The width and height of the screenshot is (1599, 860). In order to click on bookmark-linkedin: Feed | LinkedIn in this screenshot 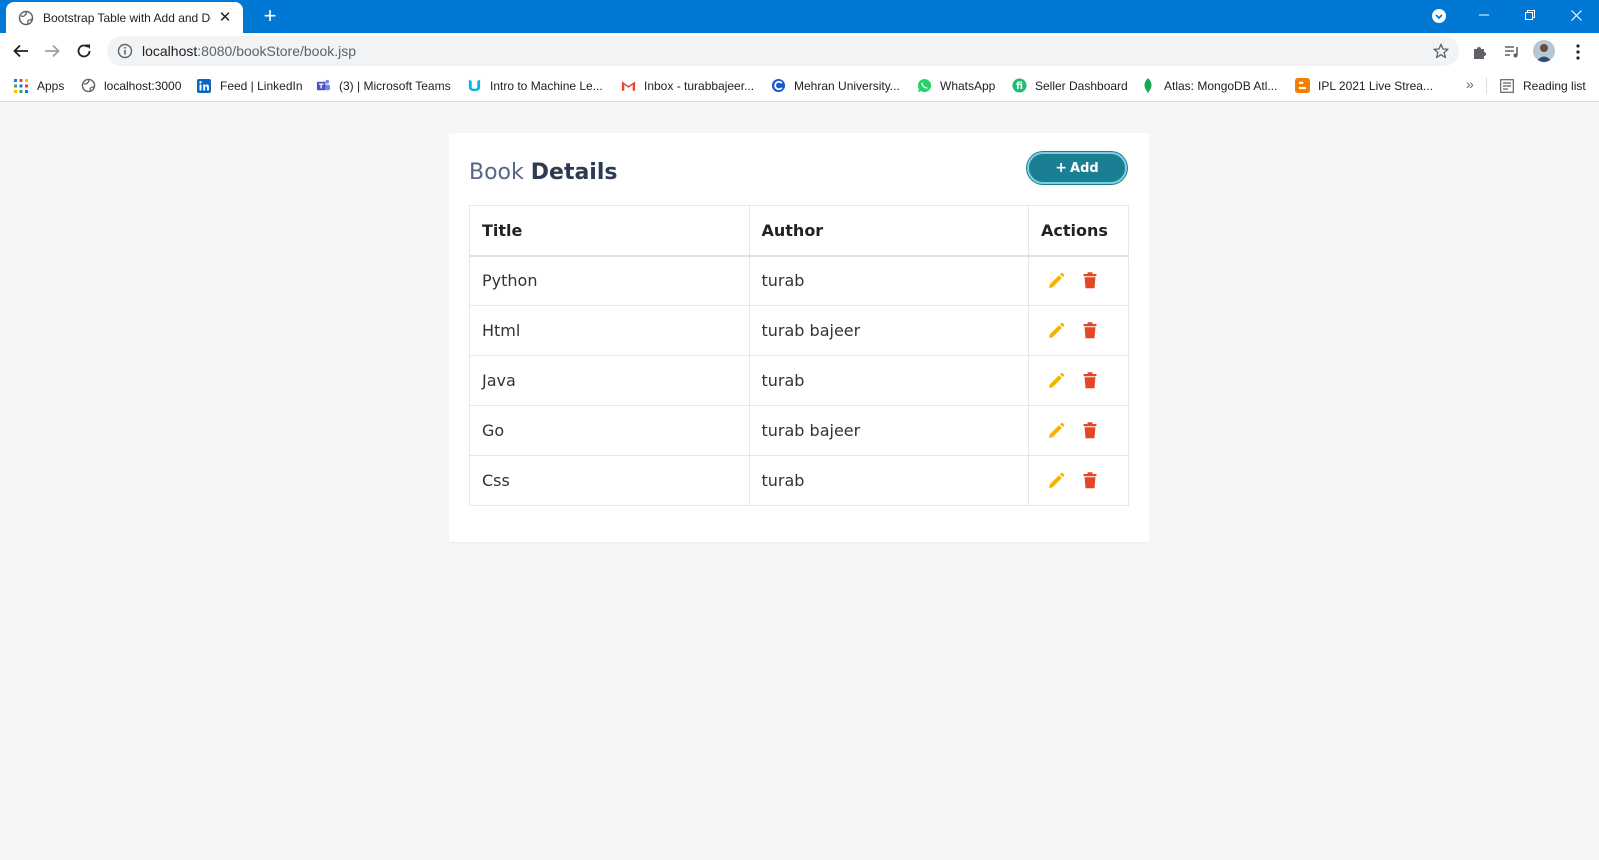, I will do `click(249, 85)`.